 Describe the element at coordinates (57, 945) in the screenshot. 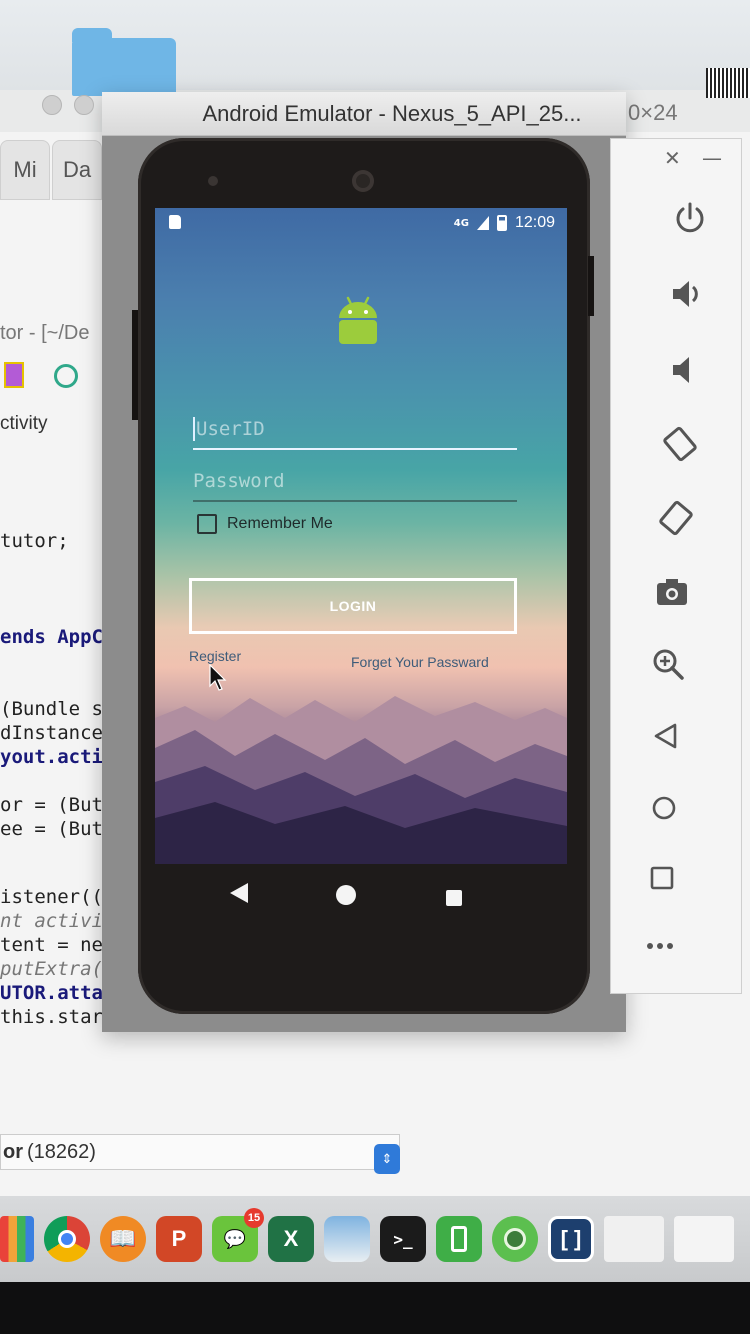

I see `code-line: tent = new` at that location.